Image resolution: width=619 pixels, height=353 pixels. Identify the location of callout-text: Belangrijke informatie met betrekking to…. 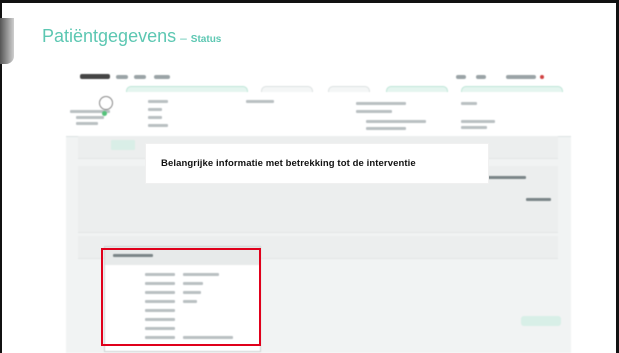
(288, 163).